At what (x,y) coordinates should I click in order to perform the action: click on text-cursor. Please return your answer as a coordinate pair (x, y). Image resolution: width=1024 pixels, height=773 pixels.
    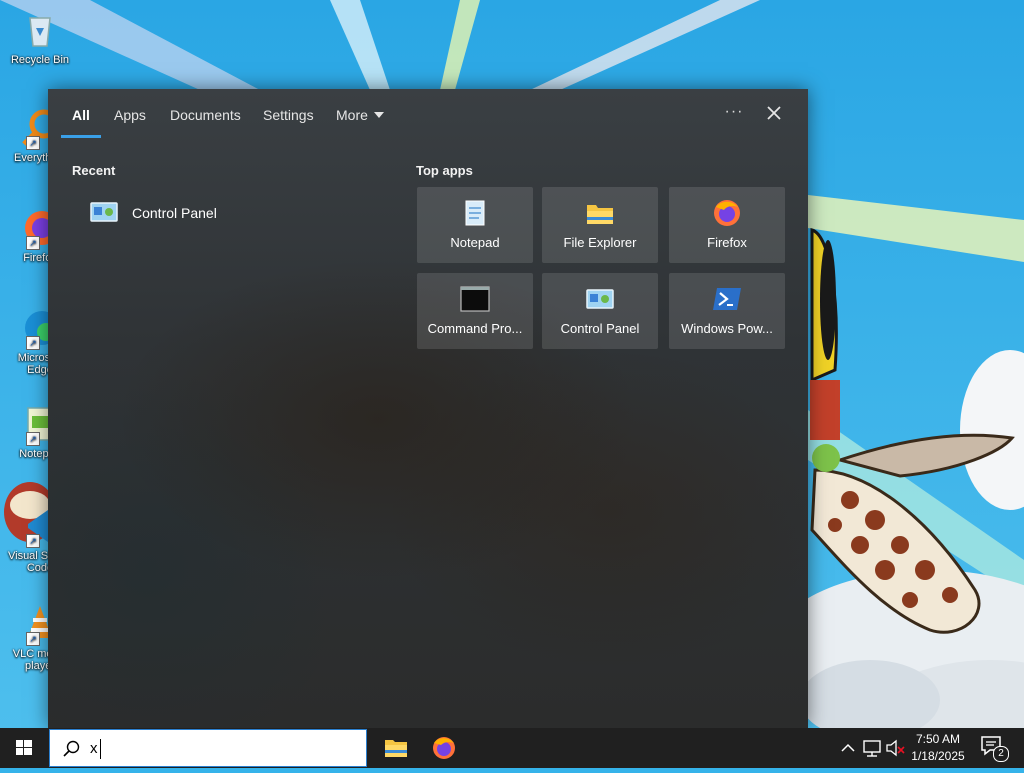
    Looking at the image, I should click on (100, 749).